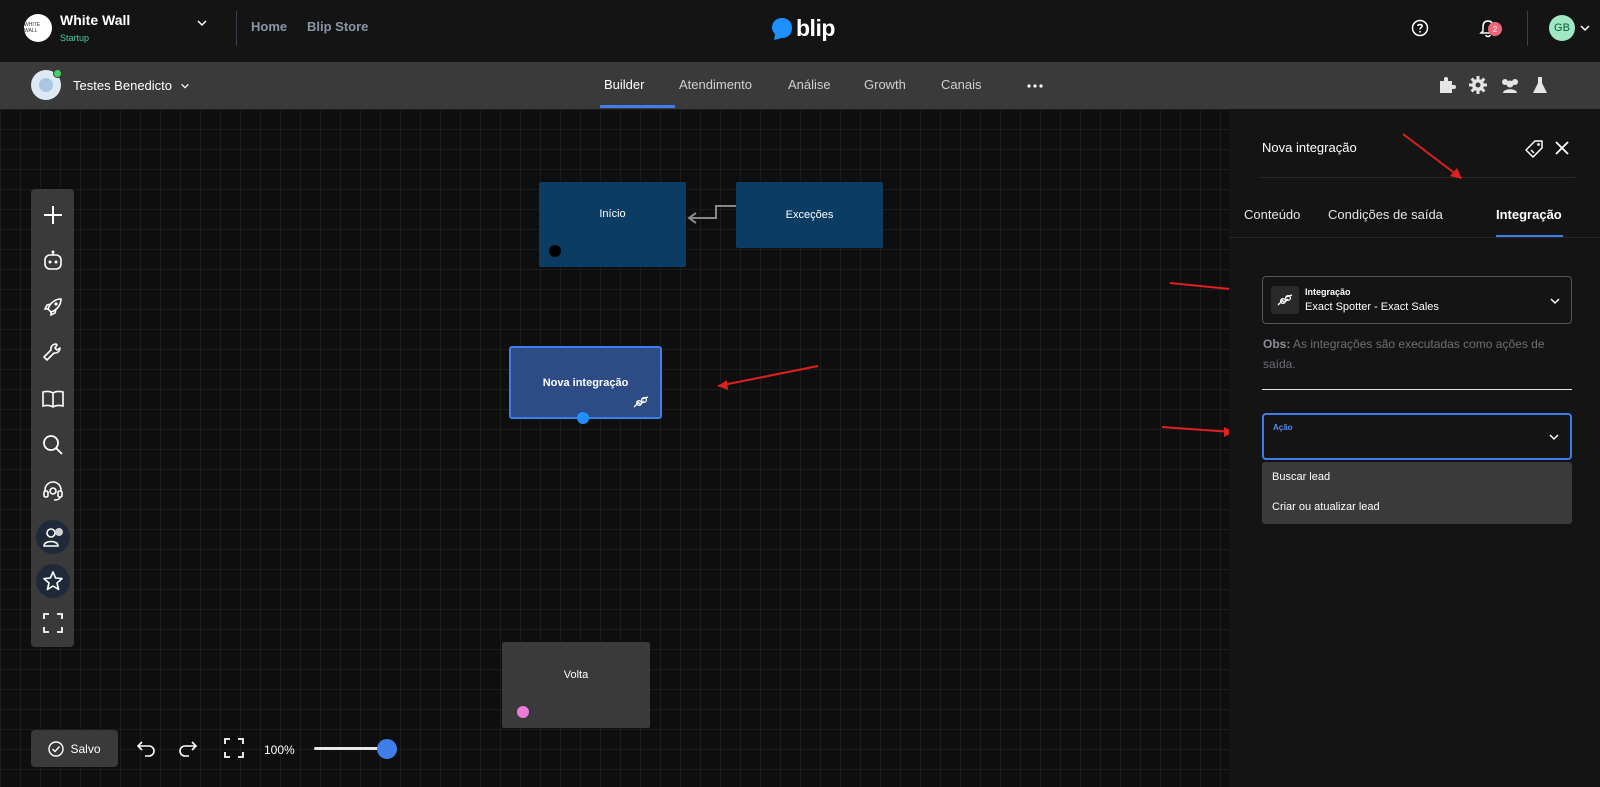 The width and height of the screenshot is (1600, 787). I want to click on blip-bubble-icon, so click(782, 28).